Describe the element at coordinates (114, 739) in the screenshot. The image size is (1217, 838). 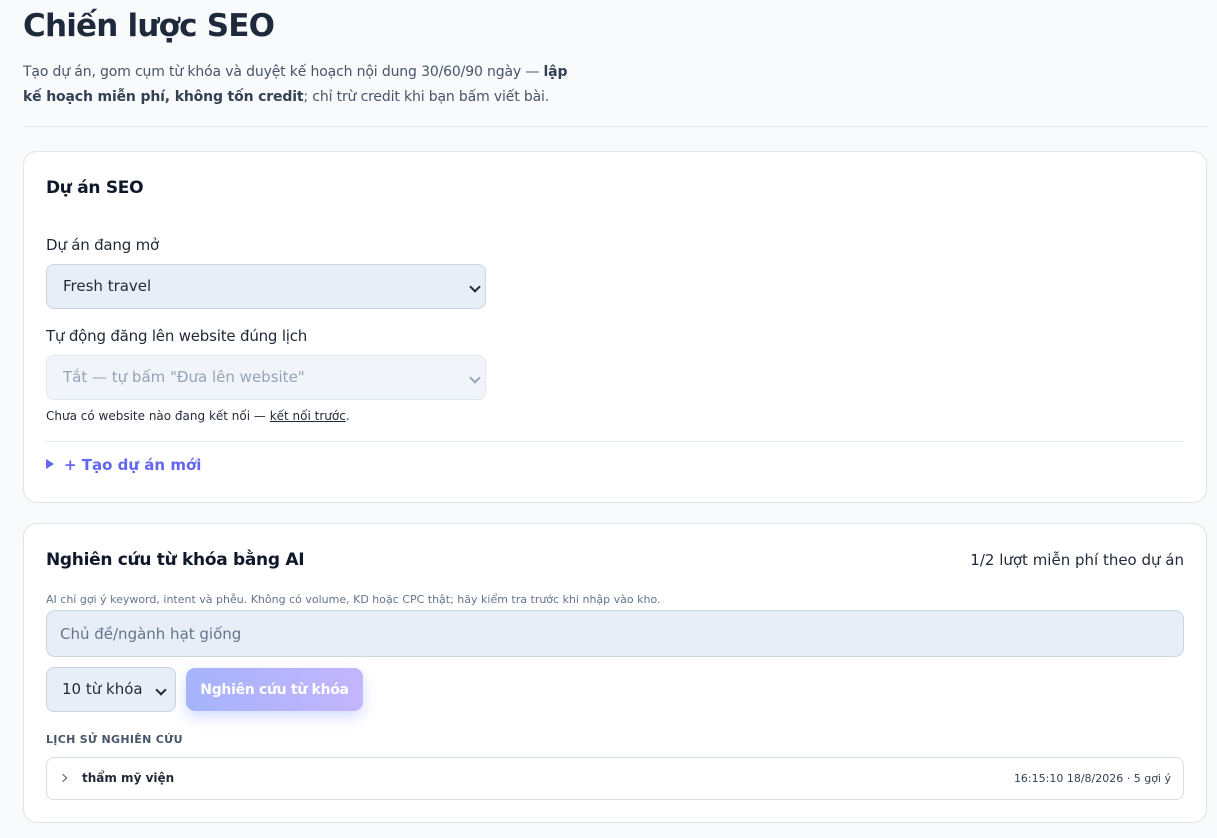
I see `research-history-title: LỊCH SỬ NGHIÊN CỨU` at that location.